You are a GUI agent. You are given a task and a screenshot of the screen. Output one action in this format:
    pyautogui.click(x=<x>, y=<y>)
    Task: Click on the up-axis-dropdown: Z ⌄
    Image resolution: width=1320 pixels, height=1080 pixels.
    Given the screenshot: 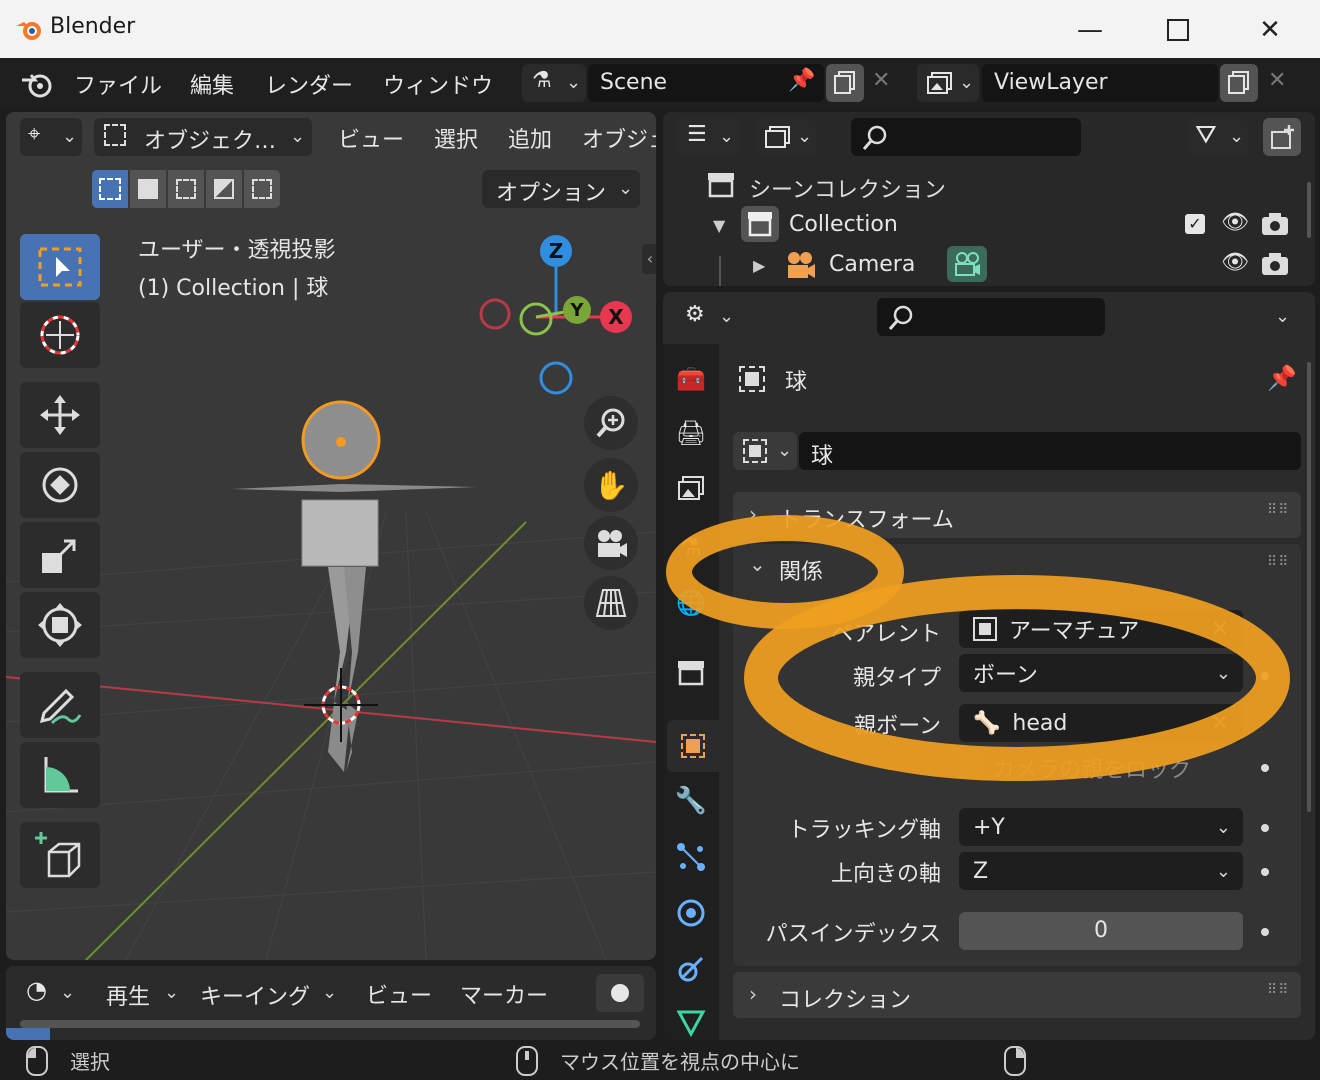 What is the action you would take?
    pyautogui.click(x=1101, y=871)
    